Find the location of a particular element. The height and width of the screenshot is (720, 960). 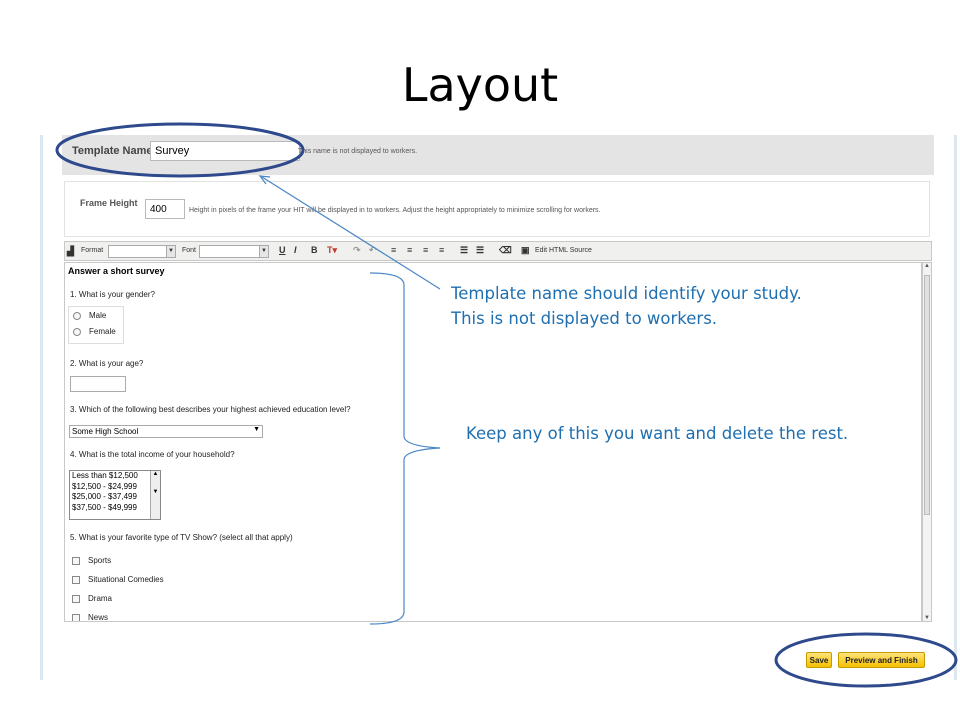

italic-icon: I is located at coordinates (295, 250).